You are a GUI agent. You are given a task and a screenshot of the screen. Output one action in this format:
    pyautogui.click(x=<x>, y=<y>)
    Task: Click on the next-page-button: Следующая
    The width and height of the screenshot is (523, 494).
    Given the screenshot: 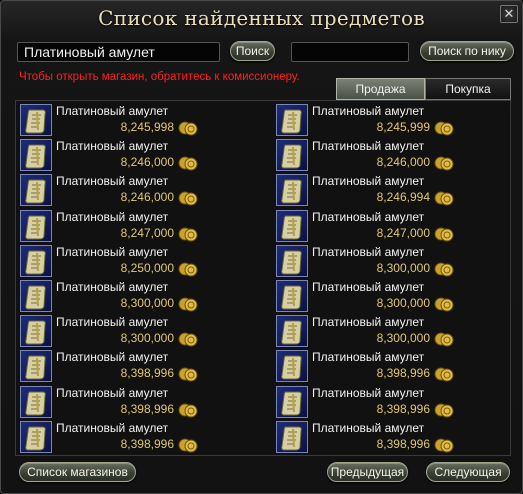 What is the action you would take?
    pyautogui.click(x=468, y=472)
    